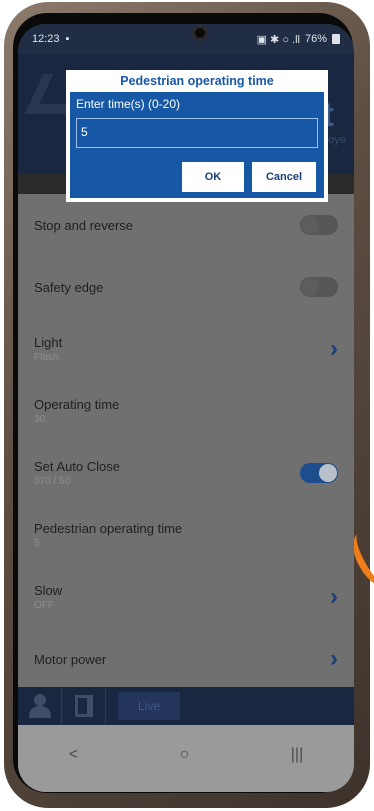  Describe the element at coordinates (213, 177) in the screenshot. I see `ok-button: OK` at that location.